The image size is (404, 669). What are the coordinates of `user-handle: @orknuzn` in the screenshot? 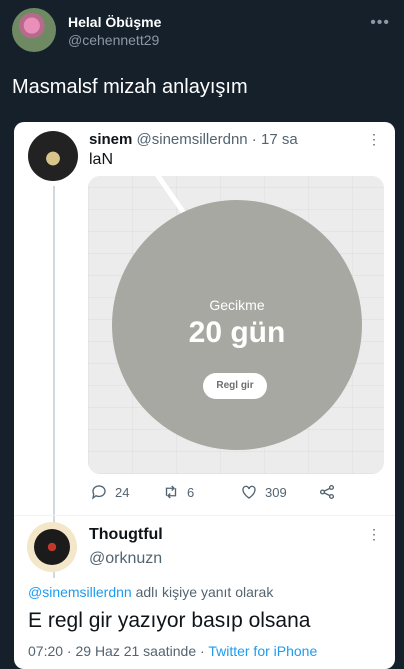 It's located at (125, 559).